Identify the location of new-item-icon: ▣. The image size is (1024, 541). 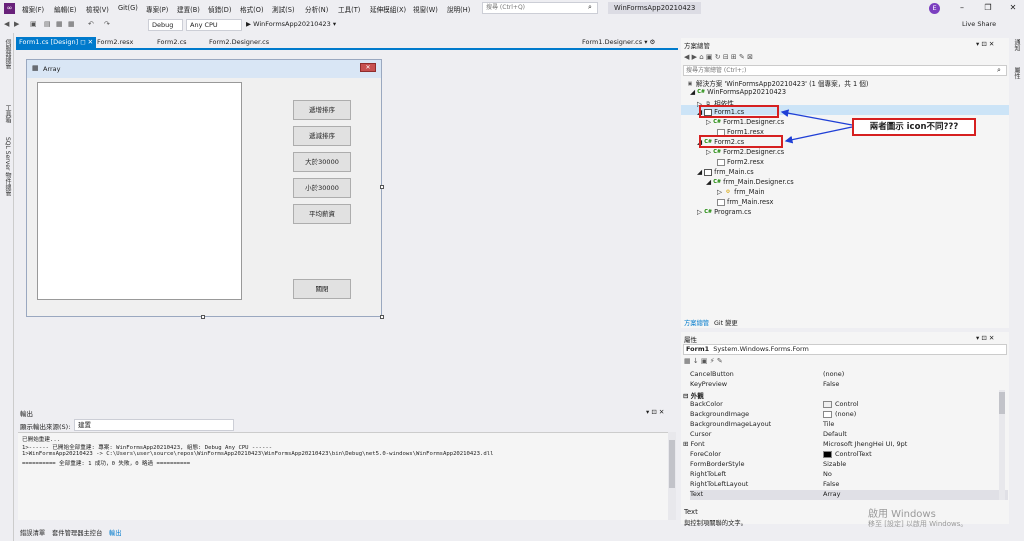
(33, 24).